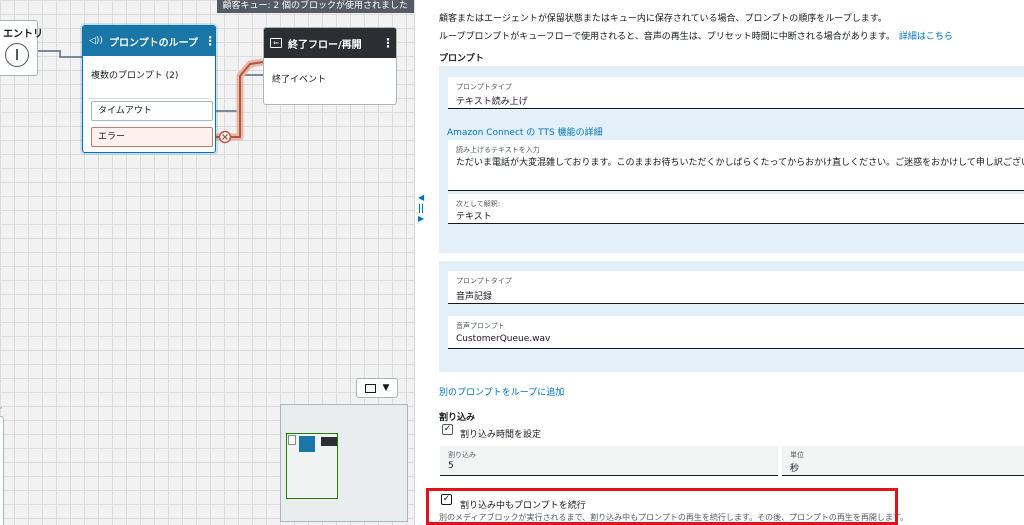  What do you see at coordinates (795, 469) in the screenshot?
I see `unit-select-value: 秒` at bounding box center [795, 469].